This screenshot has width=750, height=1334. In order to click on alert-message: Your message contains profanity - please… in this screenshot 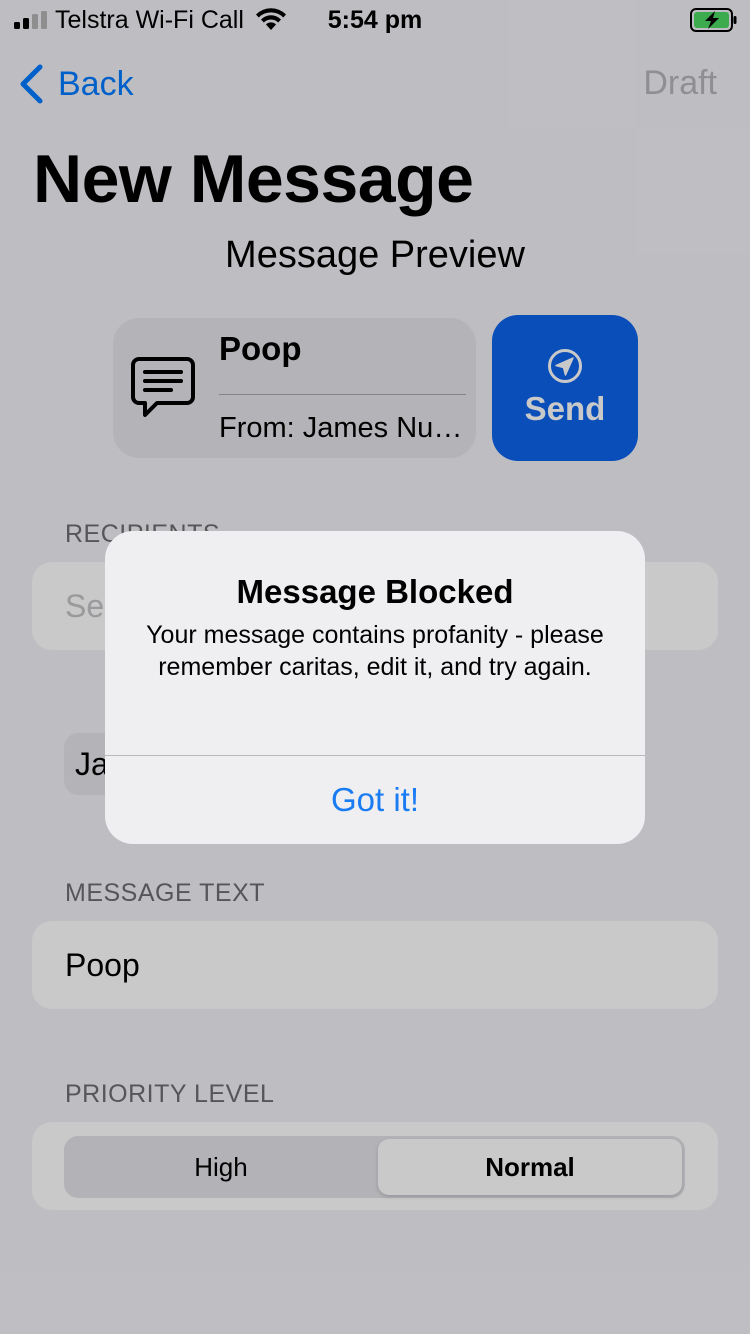, I will do `click(375, 651)`.